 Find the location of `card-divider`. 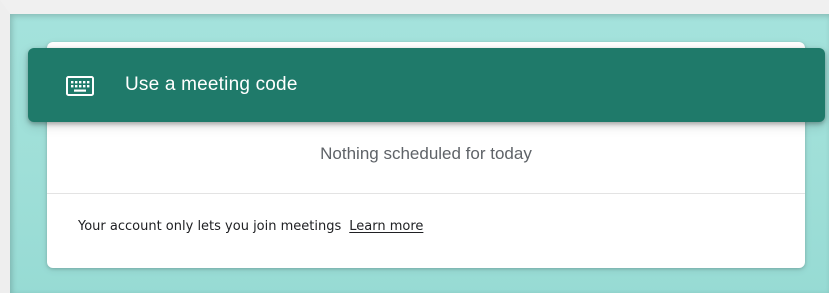

card-divider is located at coordinates (426, 193).